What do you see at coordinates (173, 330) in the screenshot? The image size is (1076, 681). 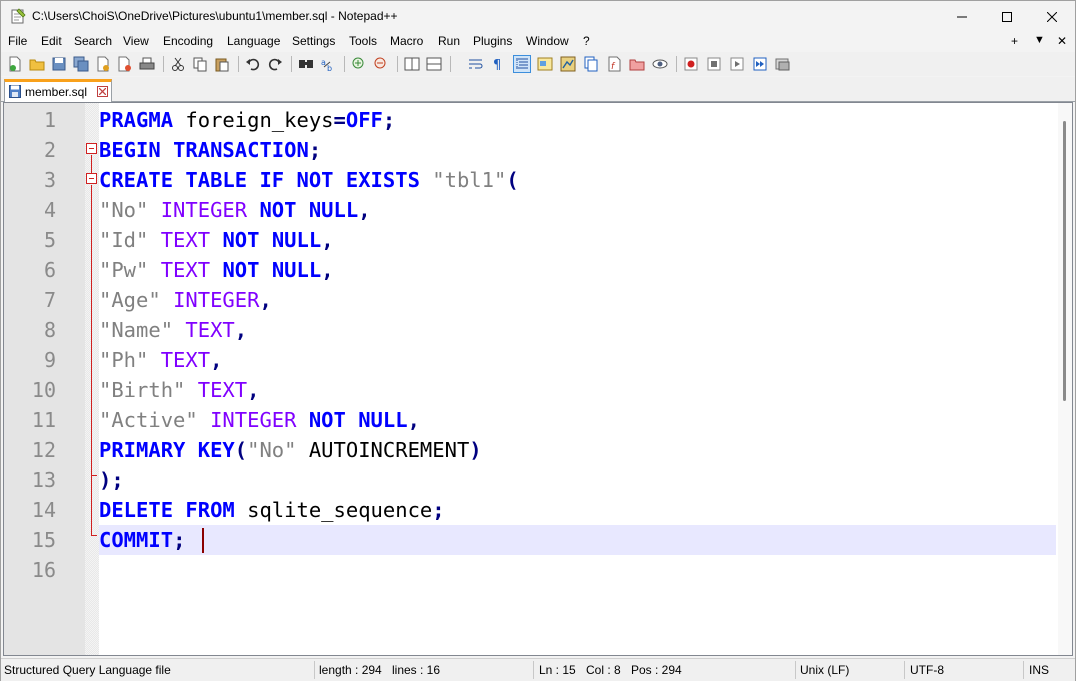 I see `code-line: "Name" TEXT,` at bounding box center [173, 330].